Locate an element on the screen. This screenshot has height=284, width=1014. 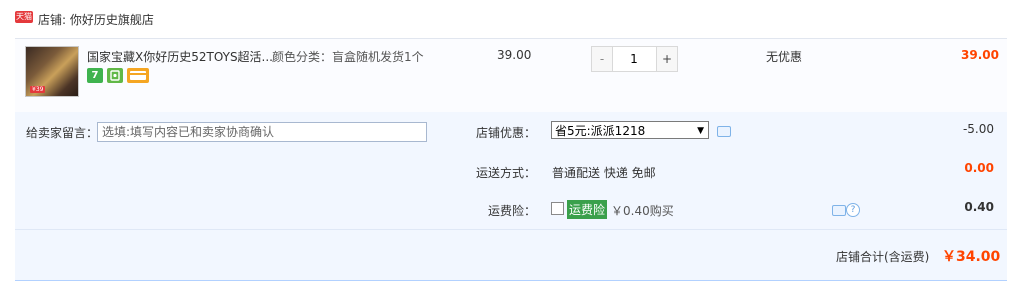
quantity-stepper: - + is located at coordinates (634, 59).